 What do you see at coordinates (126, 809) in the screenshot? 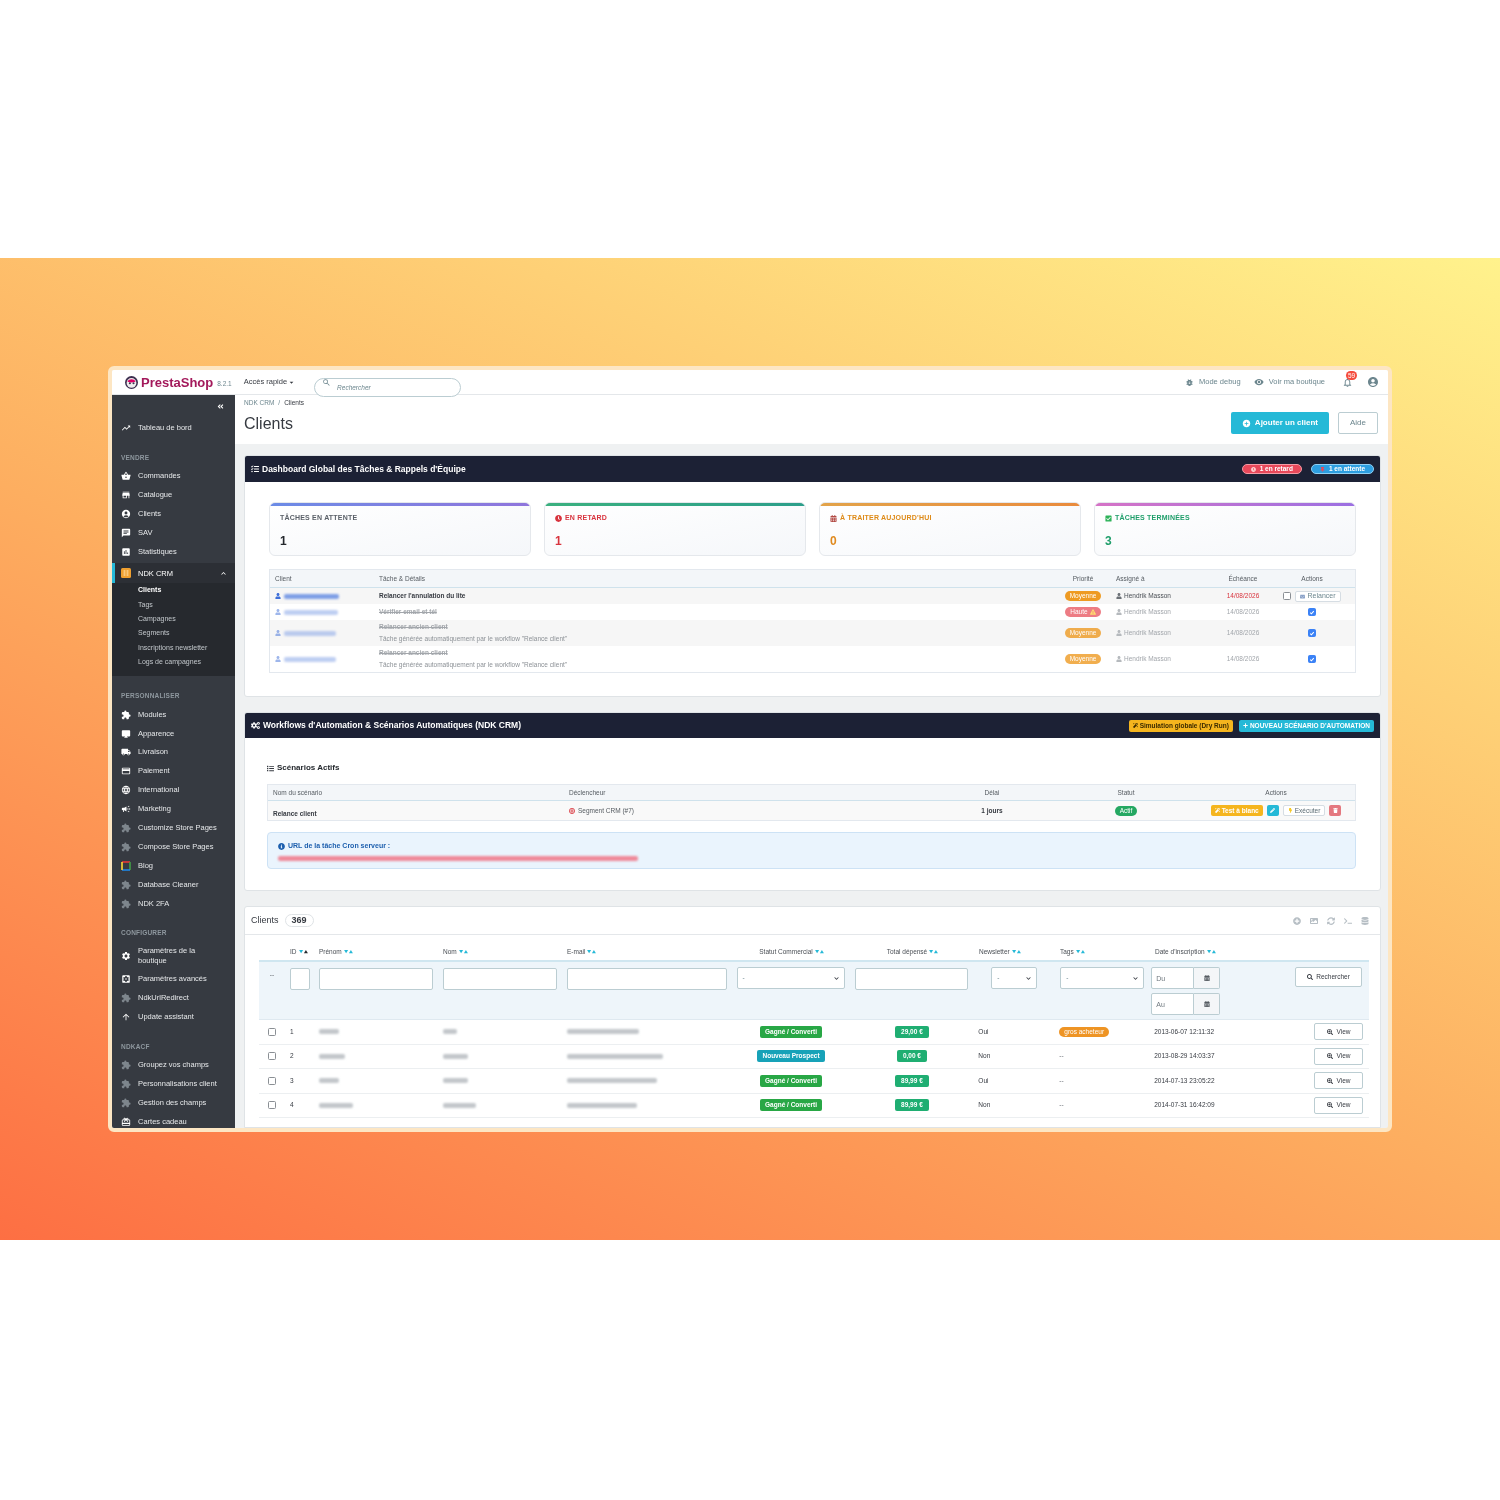
I see `megaphone-icon` at bounding box center [126, 809].